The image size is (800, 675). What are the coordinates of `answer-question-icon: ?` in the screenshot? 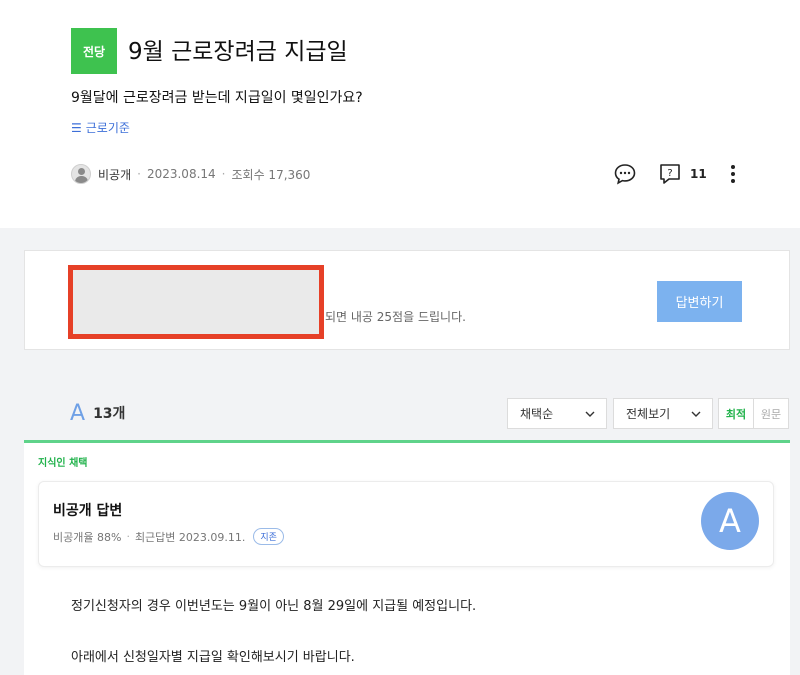 It's located at (670, 174).